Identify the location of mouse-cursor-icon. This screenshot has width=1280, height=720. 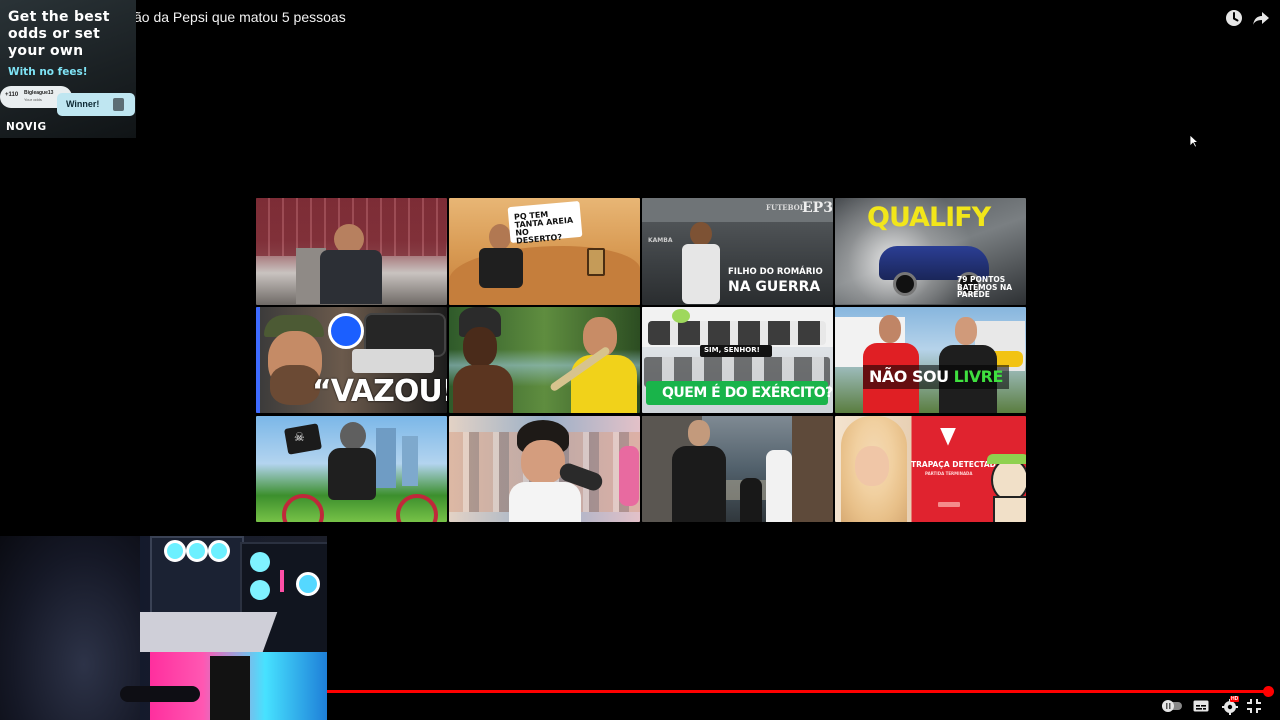
(1194, 141).